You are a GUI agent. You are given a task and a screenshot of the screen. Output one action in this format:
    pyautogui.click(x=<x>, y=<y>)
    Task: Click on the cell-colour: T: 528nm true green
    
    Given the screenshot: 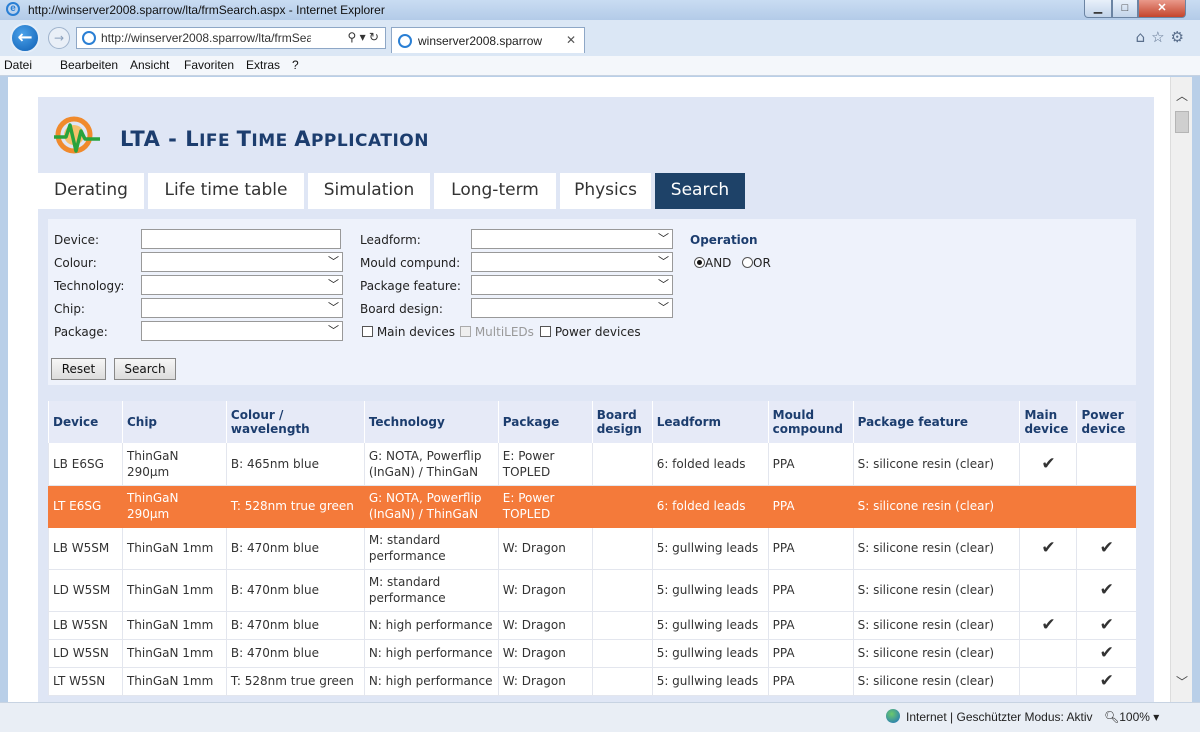 What is the action you would take?
    pyautogui.click(x=295, y=681)
    